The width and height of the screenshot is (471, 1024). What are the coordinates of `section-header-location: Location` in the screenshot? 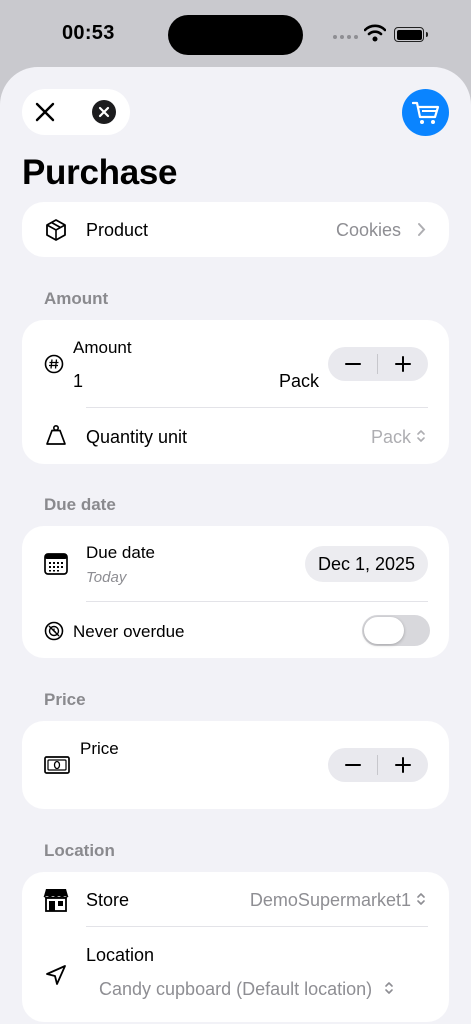 It's located at (79, 850).